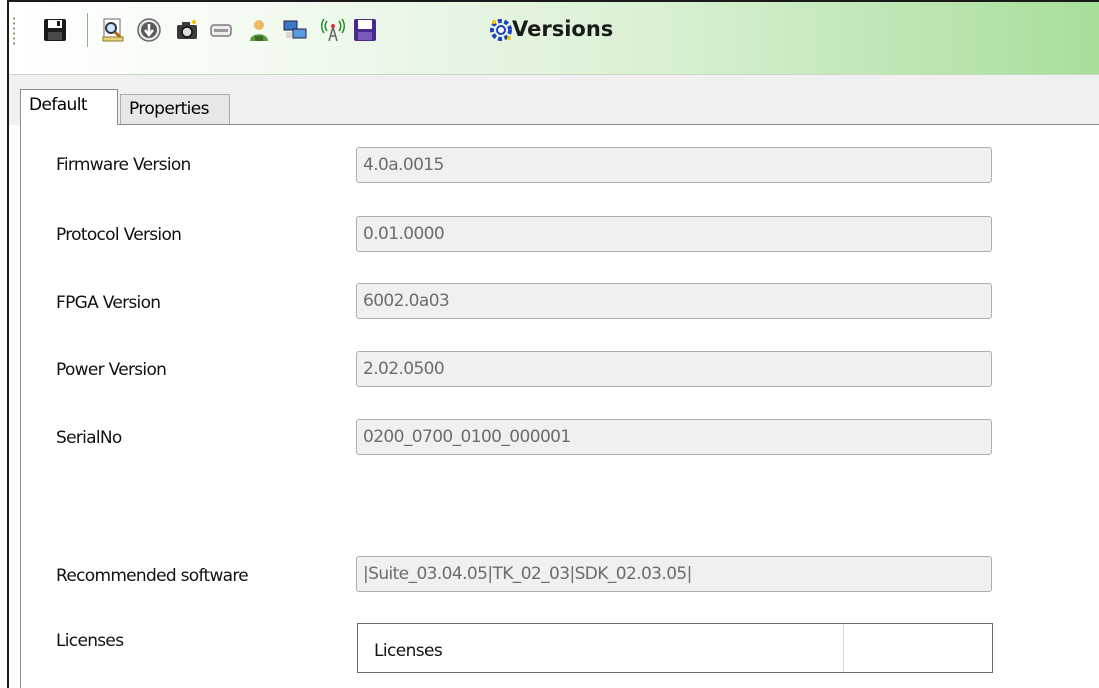 This screenshot has width=1099, height=688. Describe the element at coordinates (119, 235) in the screenshot. I see `protocol-version-label: Protocol Version` at that location.